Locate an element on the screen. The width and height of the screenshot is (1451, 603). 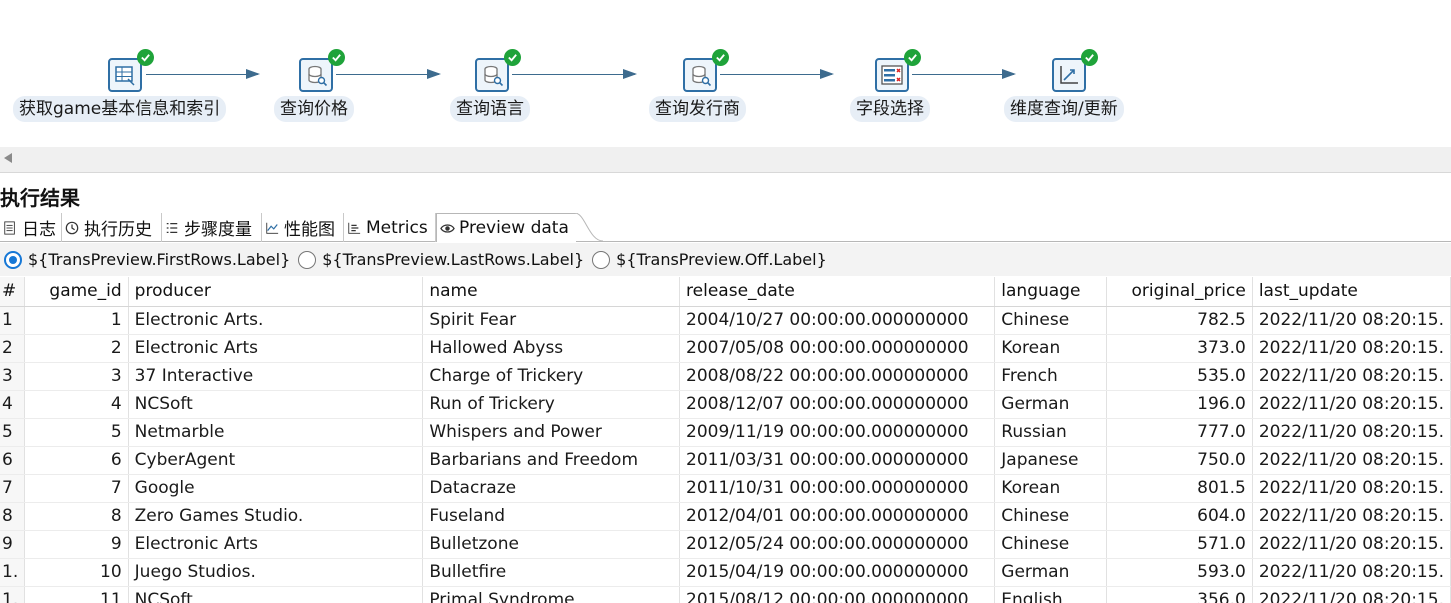
column-header-row-index: # is located at coordinates (13, 292).